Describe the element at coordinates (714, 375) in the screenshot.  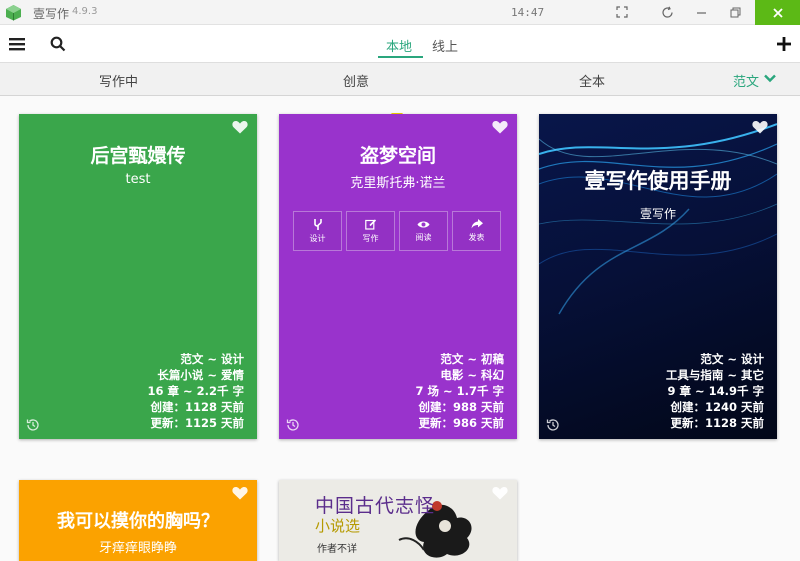
I see `book-genre: 工具与指南 ~ 其它` at that location.